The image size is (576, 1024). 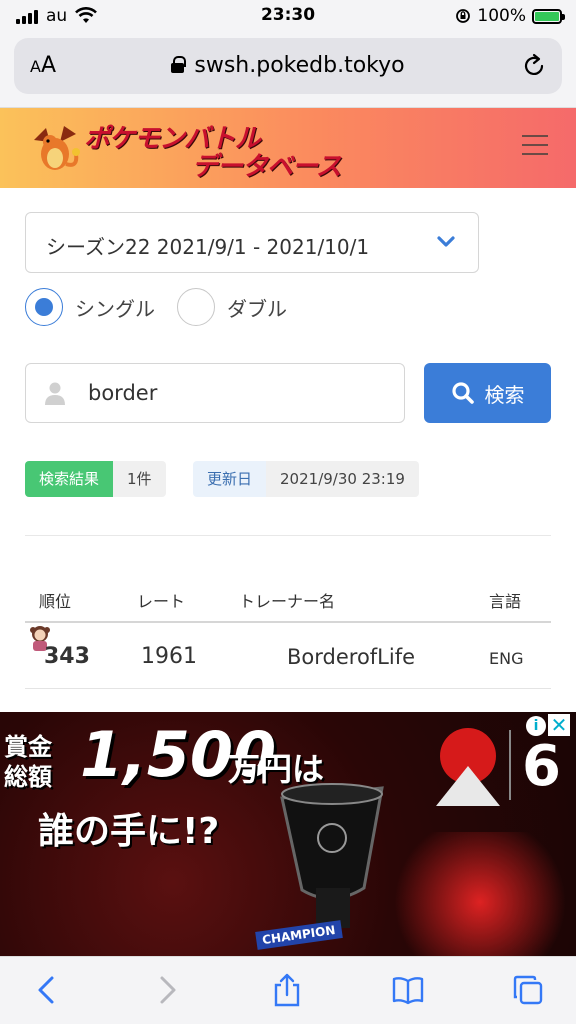 I want to click on site-title-line2: データベース, so click(x=267, y=164).